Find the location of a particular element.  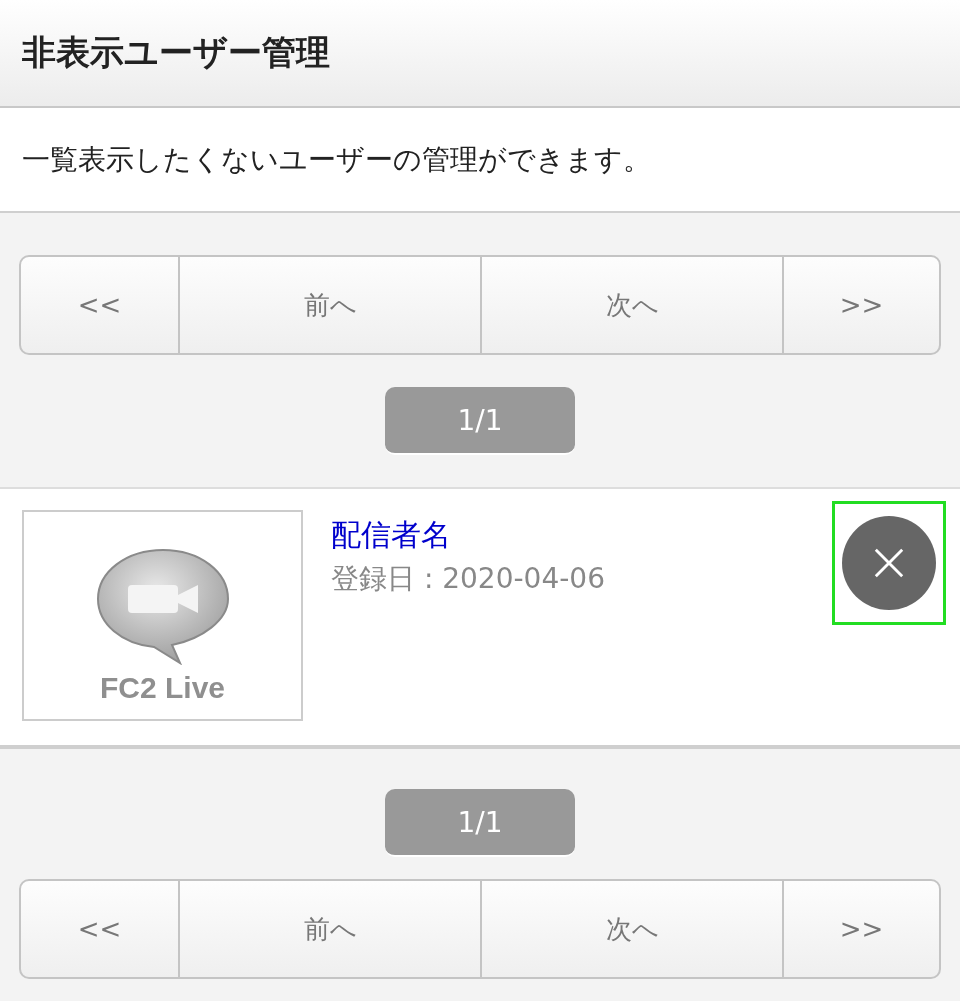

page-title: 非表示ユーザー管理 is located at coordinates (176, 52).